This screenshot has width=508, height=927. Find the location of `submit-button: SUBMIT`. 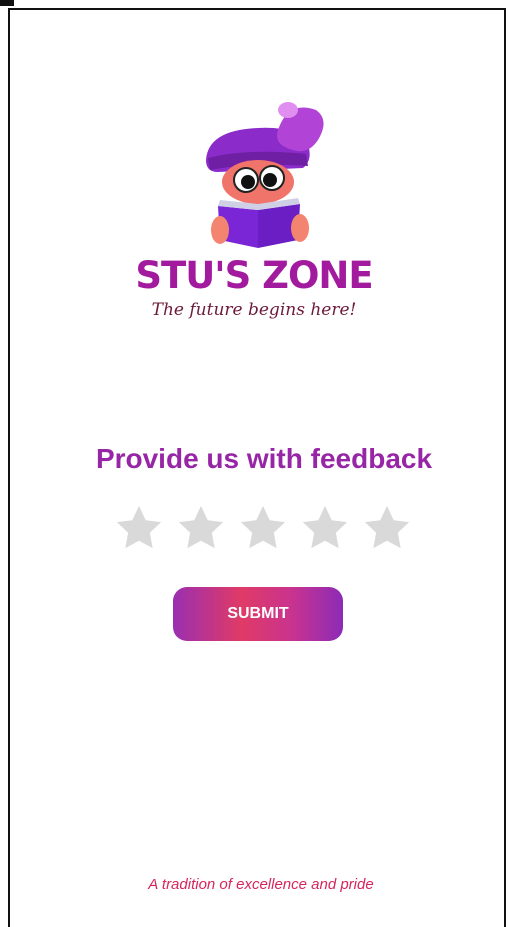

submit-button: SUBMIT is located at coordinates (258, 614).